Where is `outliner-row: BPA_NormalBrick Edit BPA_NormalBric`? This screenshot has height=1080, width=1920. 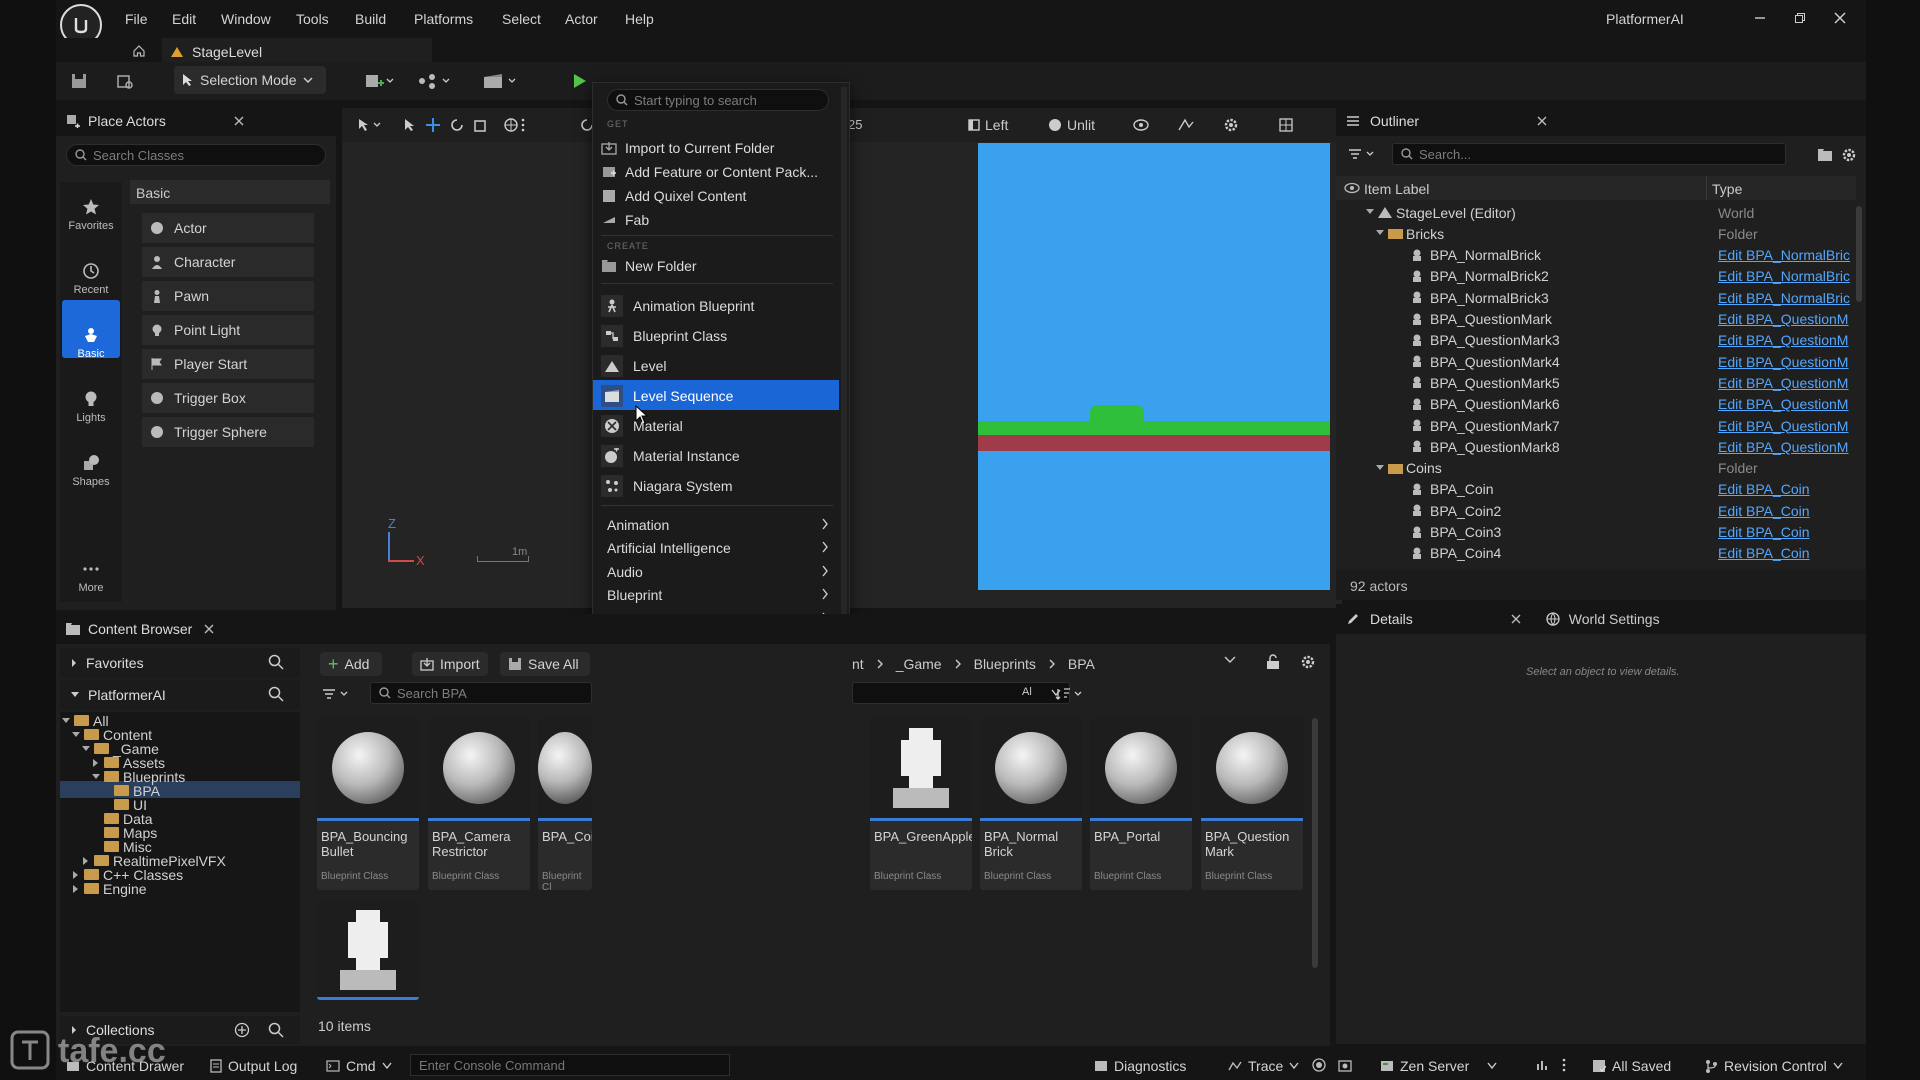
outliner-row: BPA_NormalBrick Edit BPA_NormalBric is located at coordinates (1596, 255).